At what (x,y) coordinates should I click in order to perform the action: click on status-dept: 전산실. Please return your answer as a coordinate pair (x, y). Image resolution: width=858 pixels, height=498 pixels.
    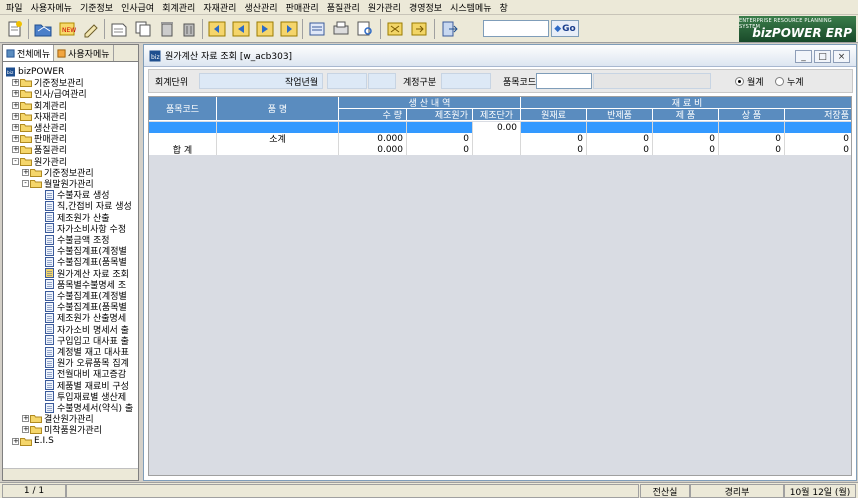
    Looking at the image, I should click on (665, 491).